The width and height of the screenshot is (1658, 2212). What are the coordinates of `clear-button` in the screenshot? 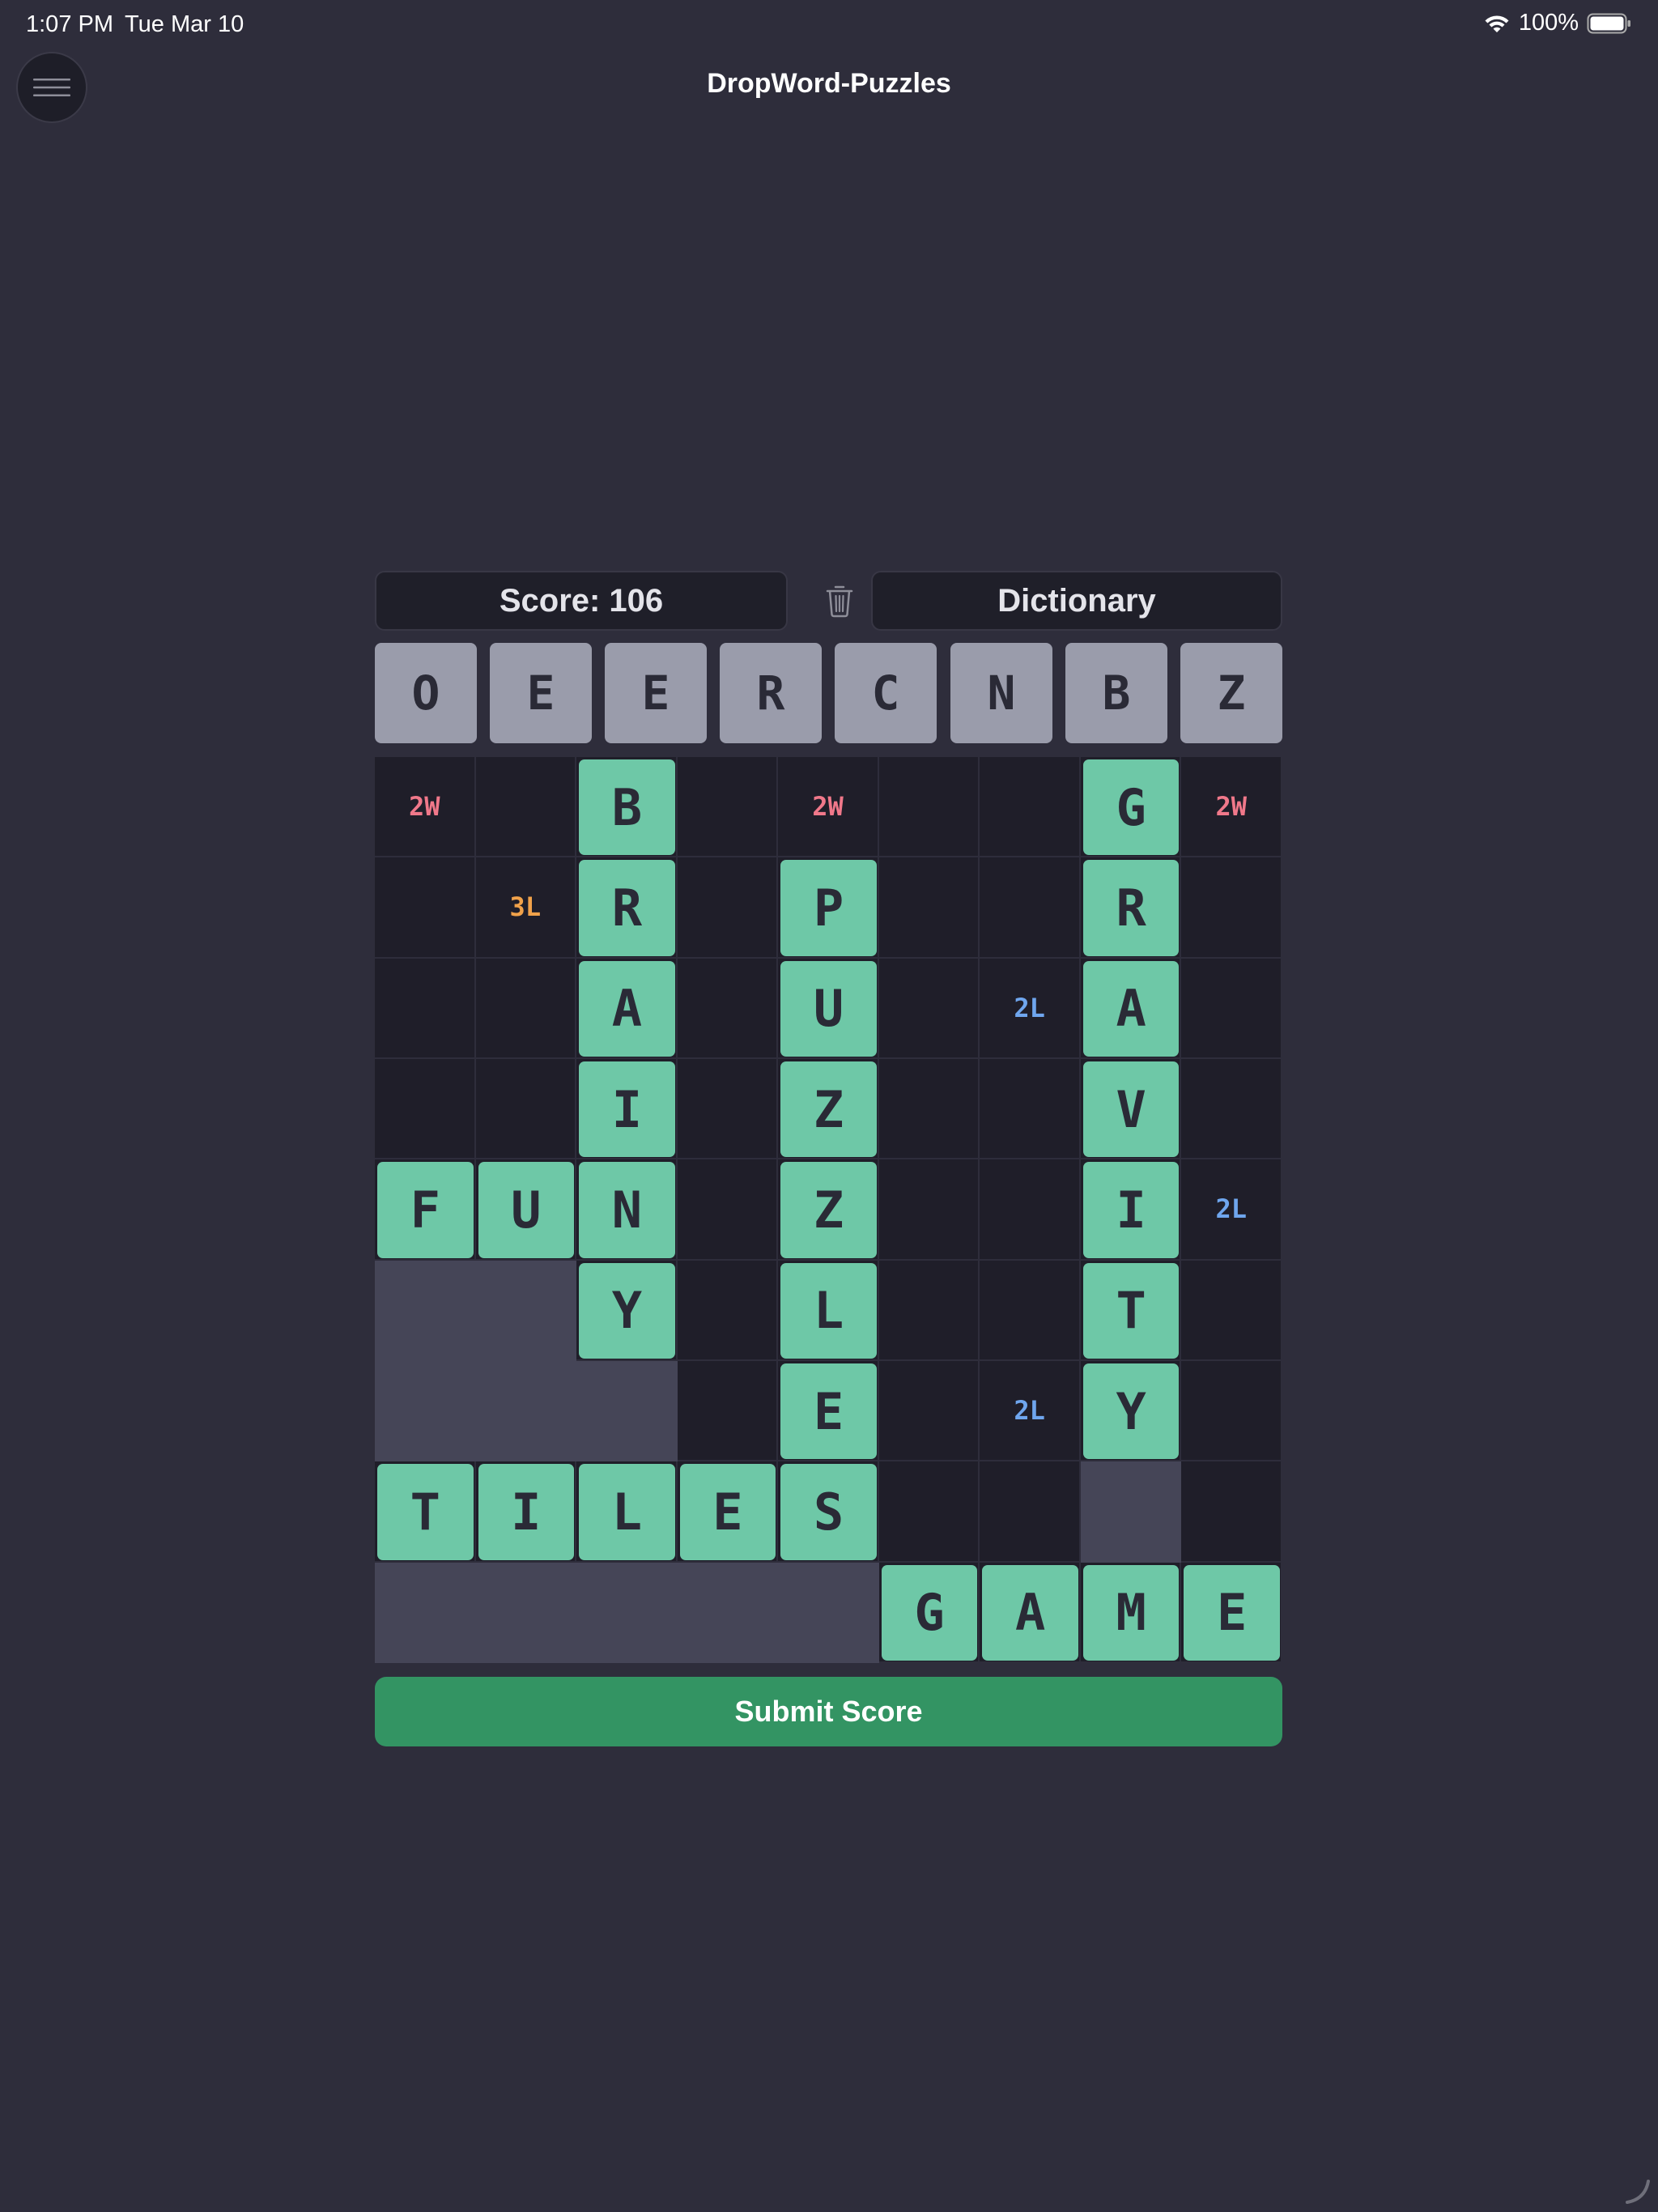 It's located at (839, 601).